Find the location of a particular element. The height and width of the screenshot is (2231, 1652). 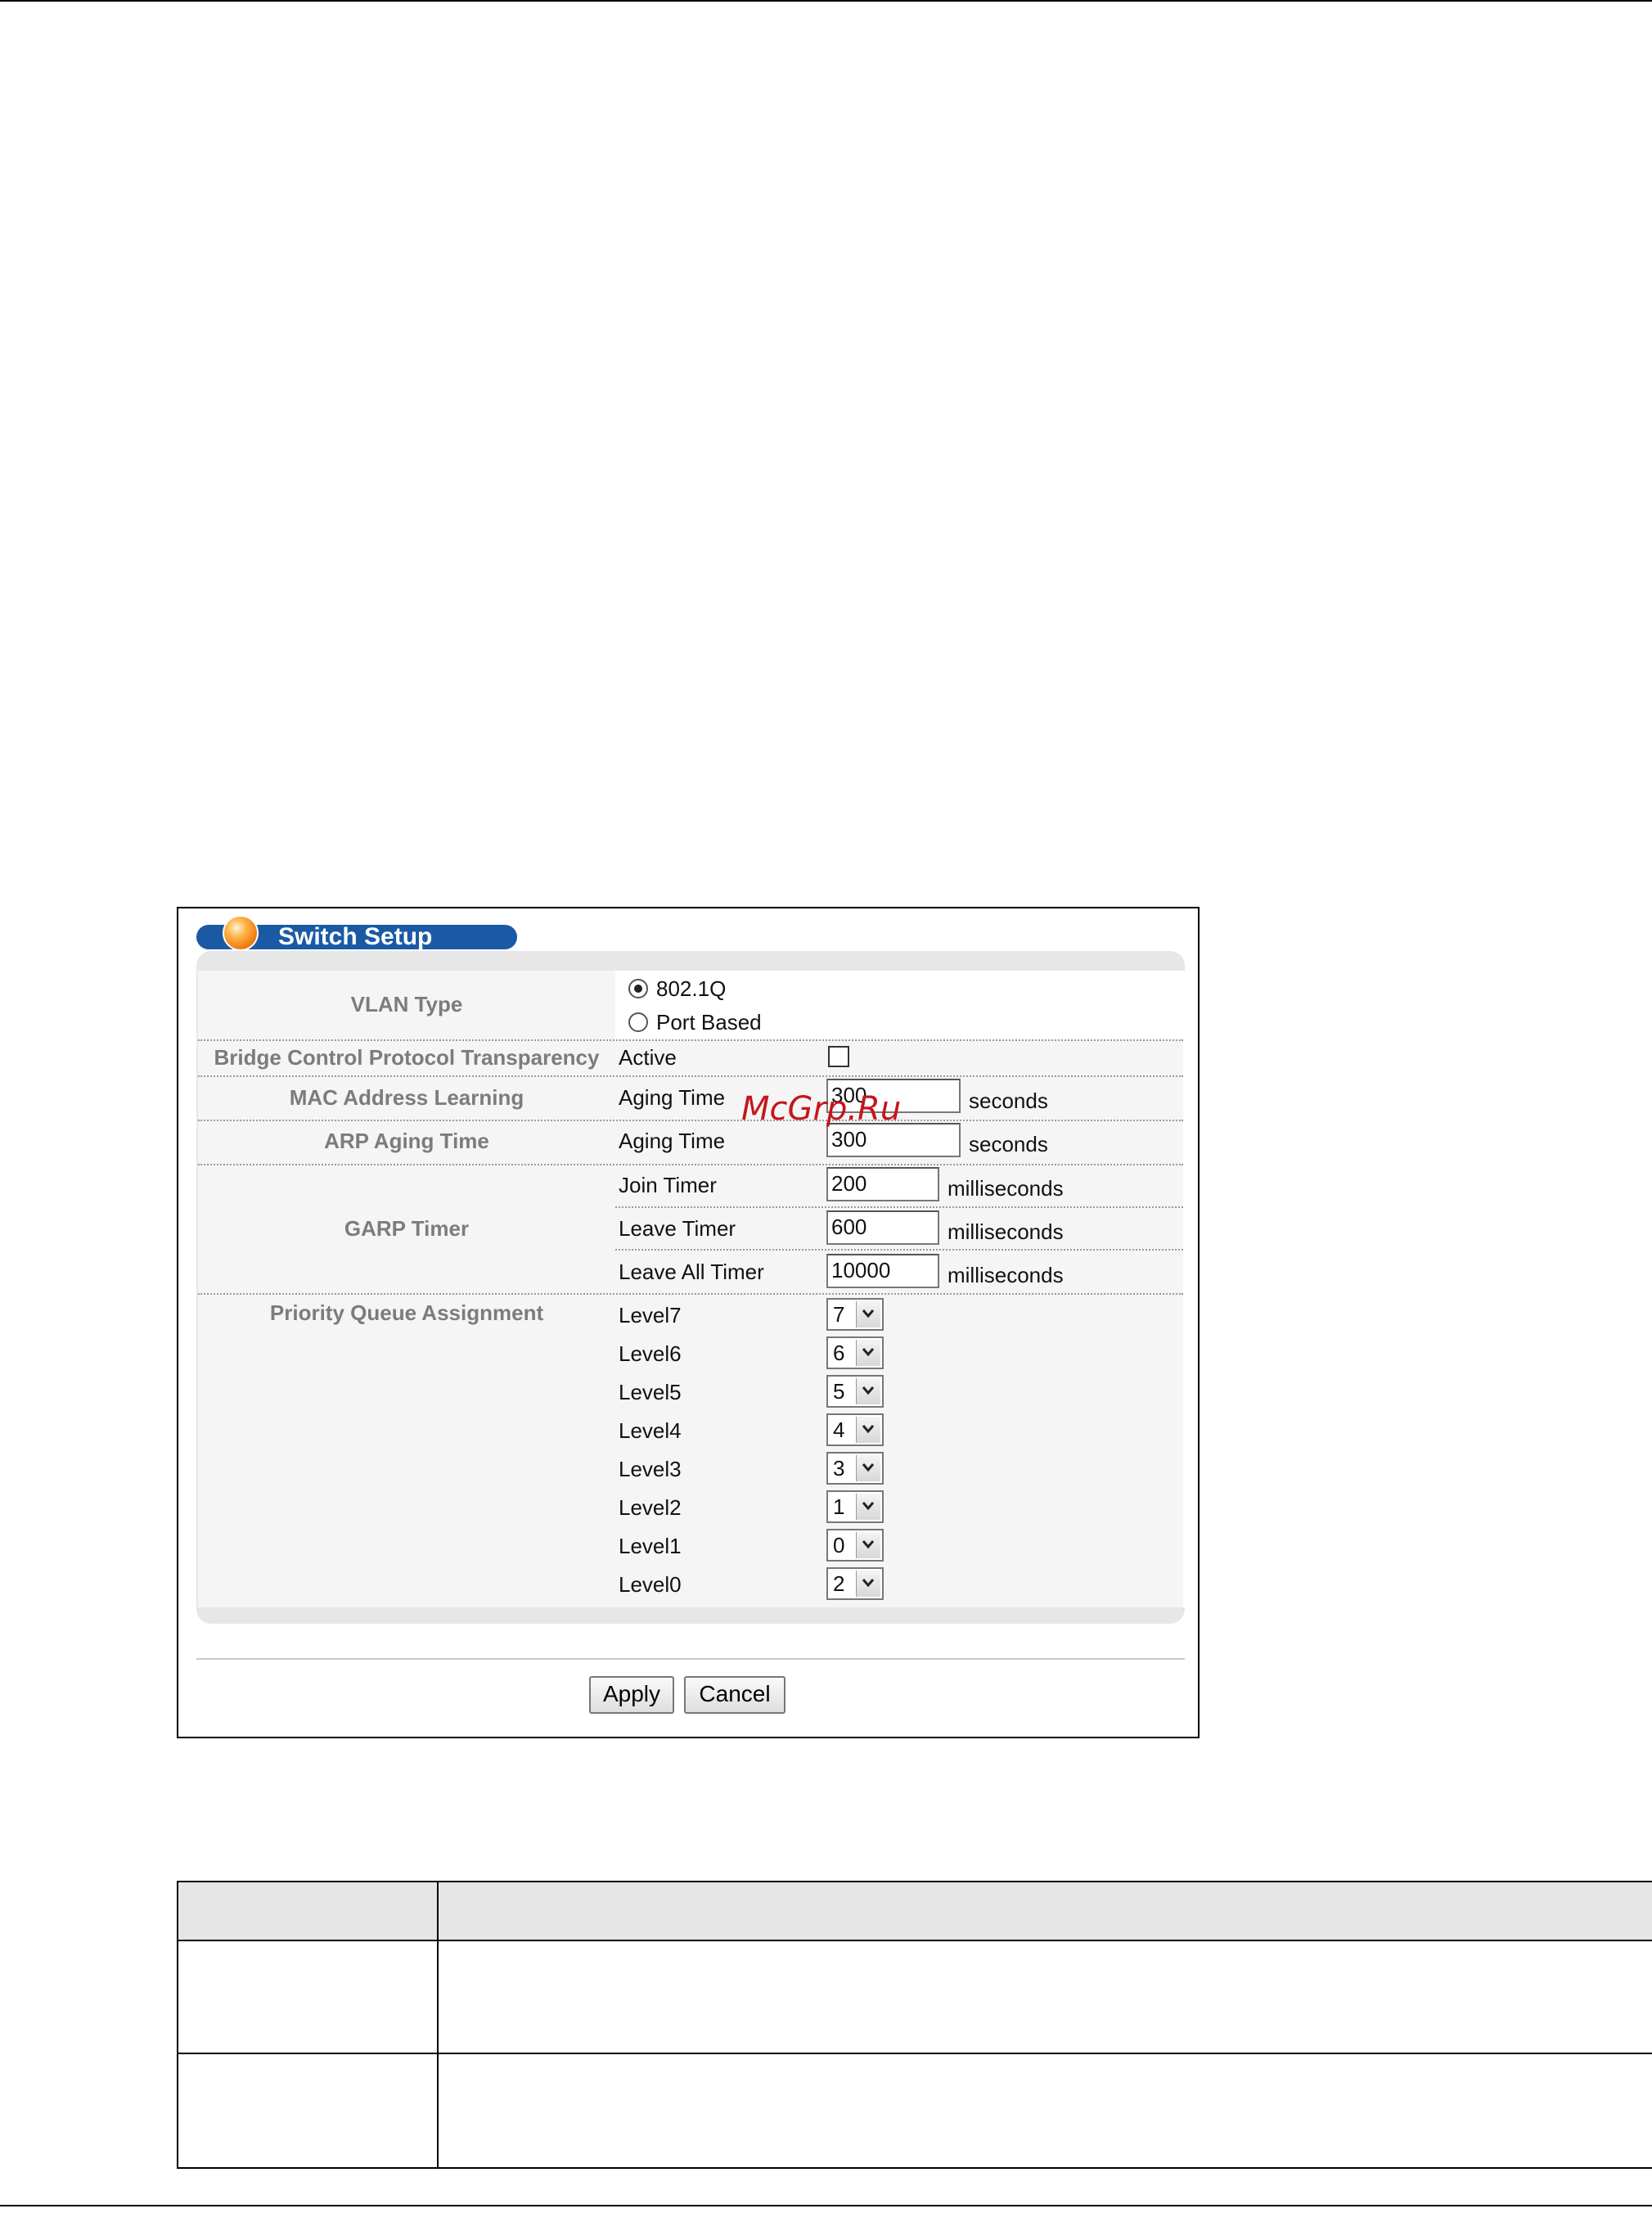

watermark: McGrp.Ru is located at coordinates (821, 1109).